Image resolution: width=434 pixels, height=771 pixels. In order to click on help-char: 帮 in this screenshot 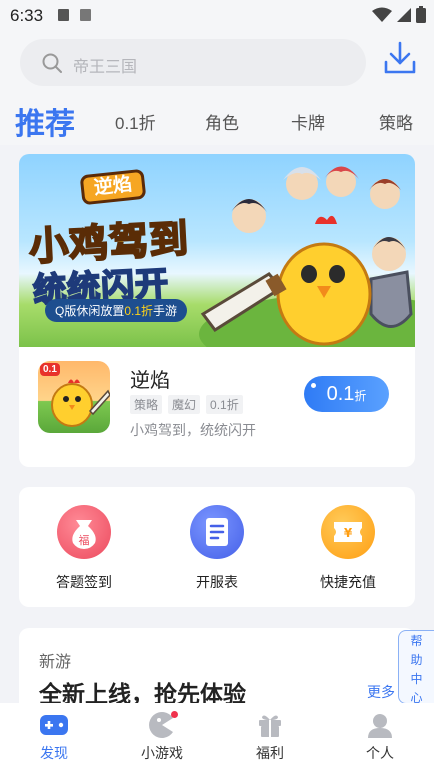, I will do `click(416, 641)`.